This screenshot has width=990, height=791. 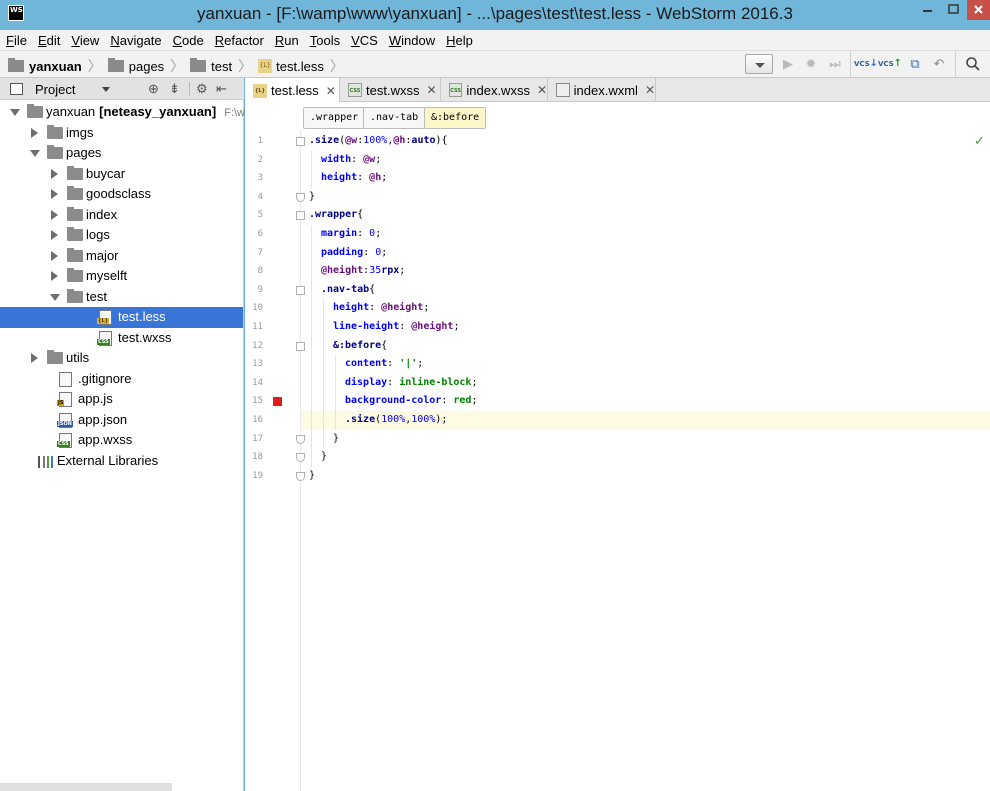 I want to click on compare-icon: ⧉, so click(x=915, y=64).